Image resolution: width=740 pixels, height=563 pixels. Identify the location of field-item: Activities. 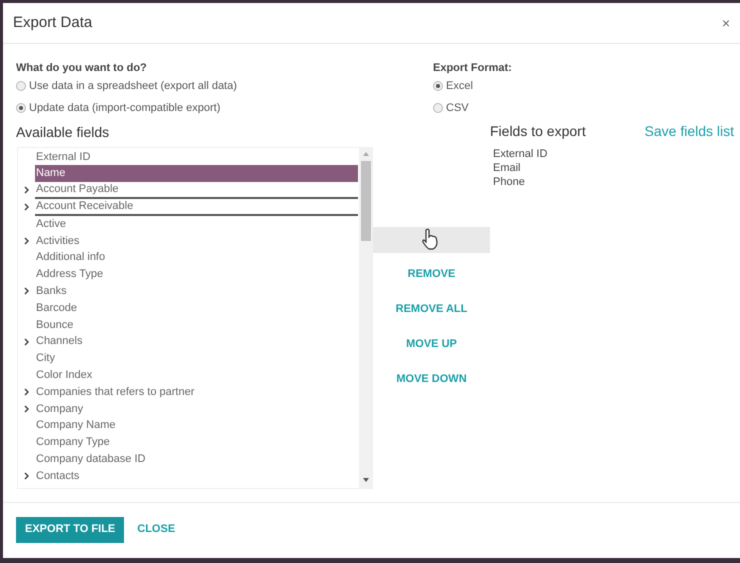
(196, 241).